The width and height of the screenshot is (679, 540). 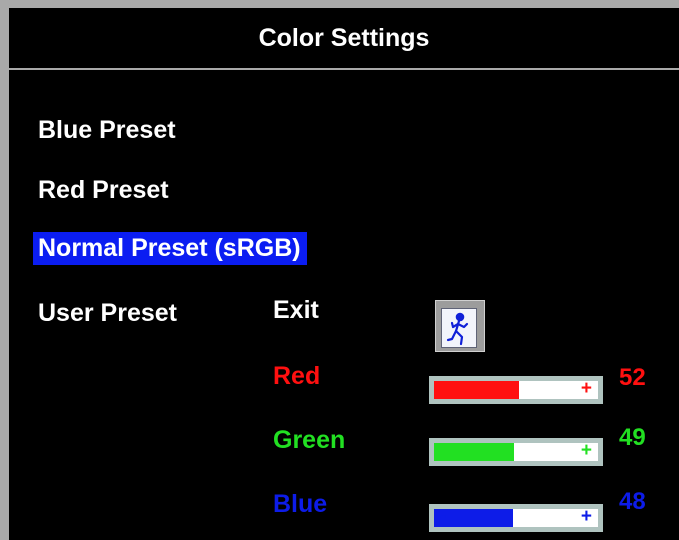 I want to click on slider-blue: - +, so click(x=516, y=518).